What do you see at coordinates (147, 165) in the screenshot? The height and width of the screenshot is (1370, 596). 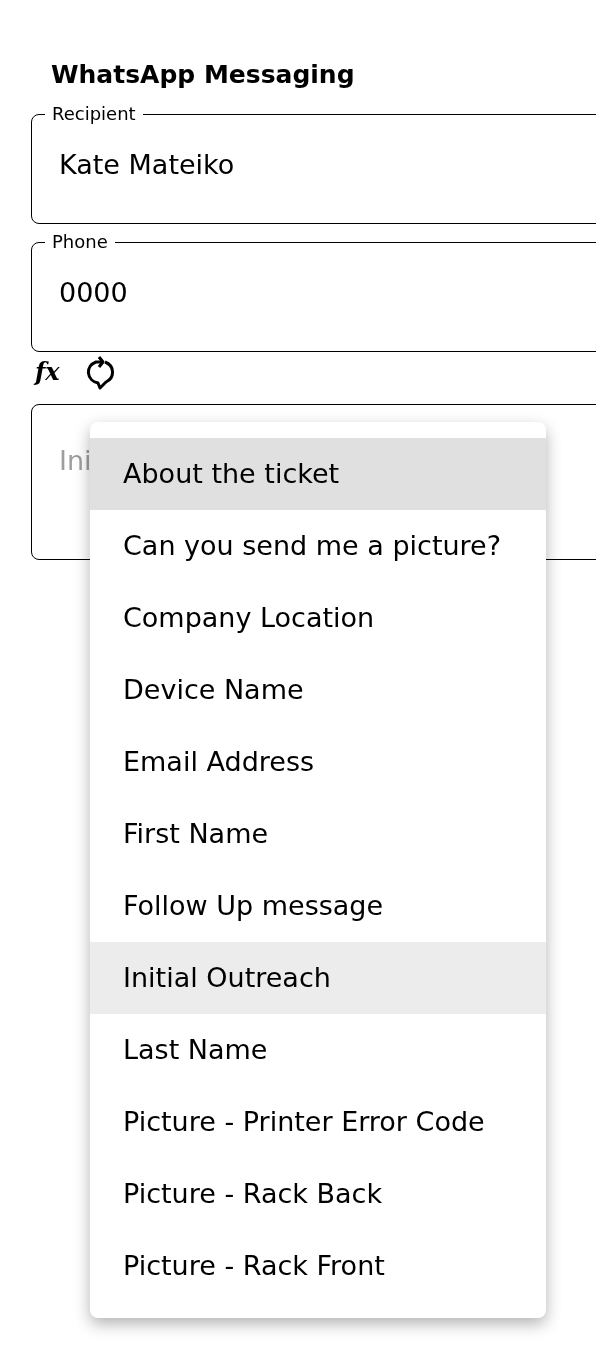 I see `field-value: Kate Mateiko` at bounding box center [147, 165].